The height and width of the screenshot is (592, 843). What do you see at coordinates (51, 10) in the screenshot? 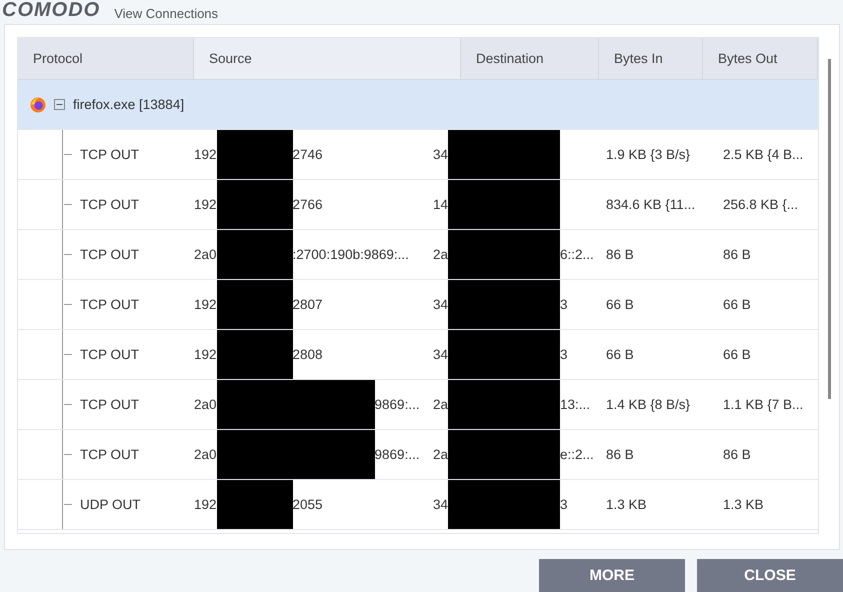
I see `logo: COMODO` at bounding box center [51, 10].